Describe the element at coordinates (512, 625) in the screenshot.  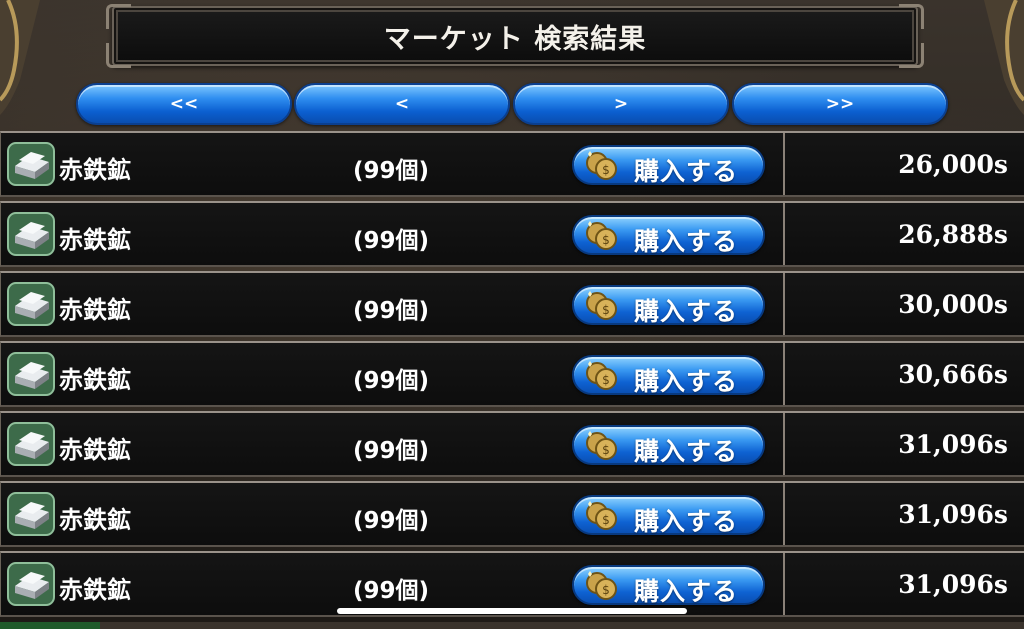
I see `bottom-strip` at that location.